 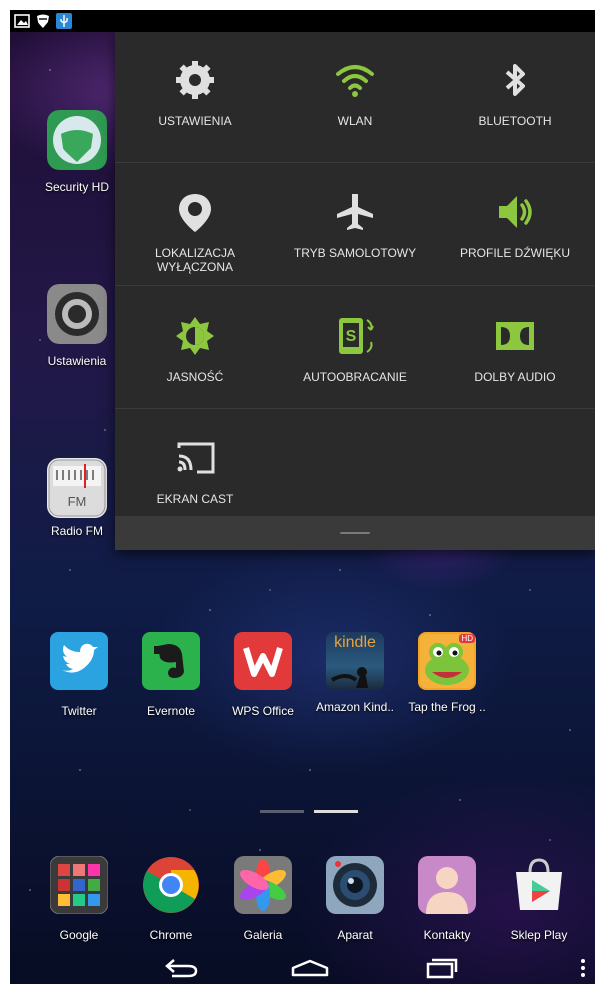 I want to click on app-kontakty: Kontakty, so click(x=447, y=899).